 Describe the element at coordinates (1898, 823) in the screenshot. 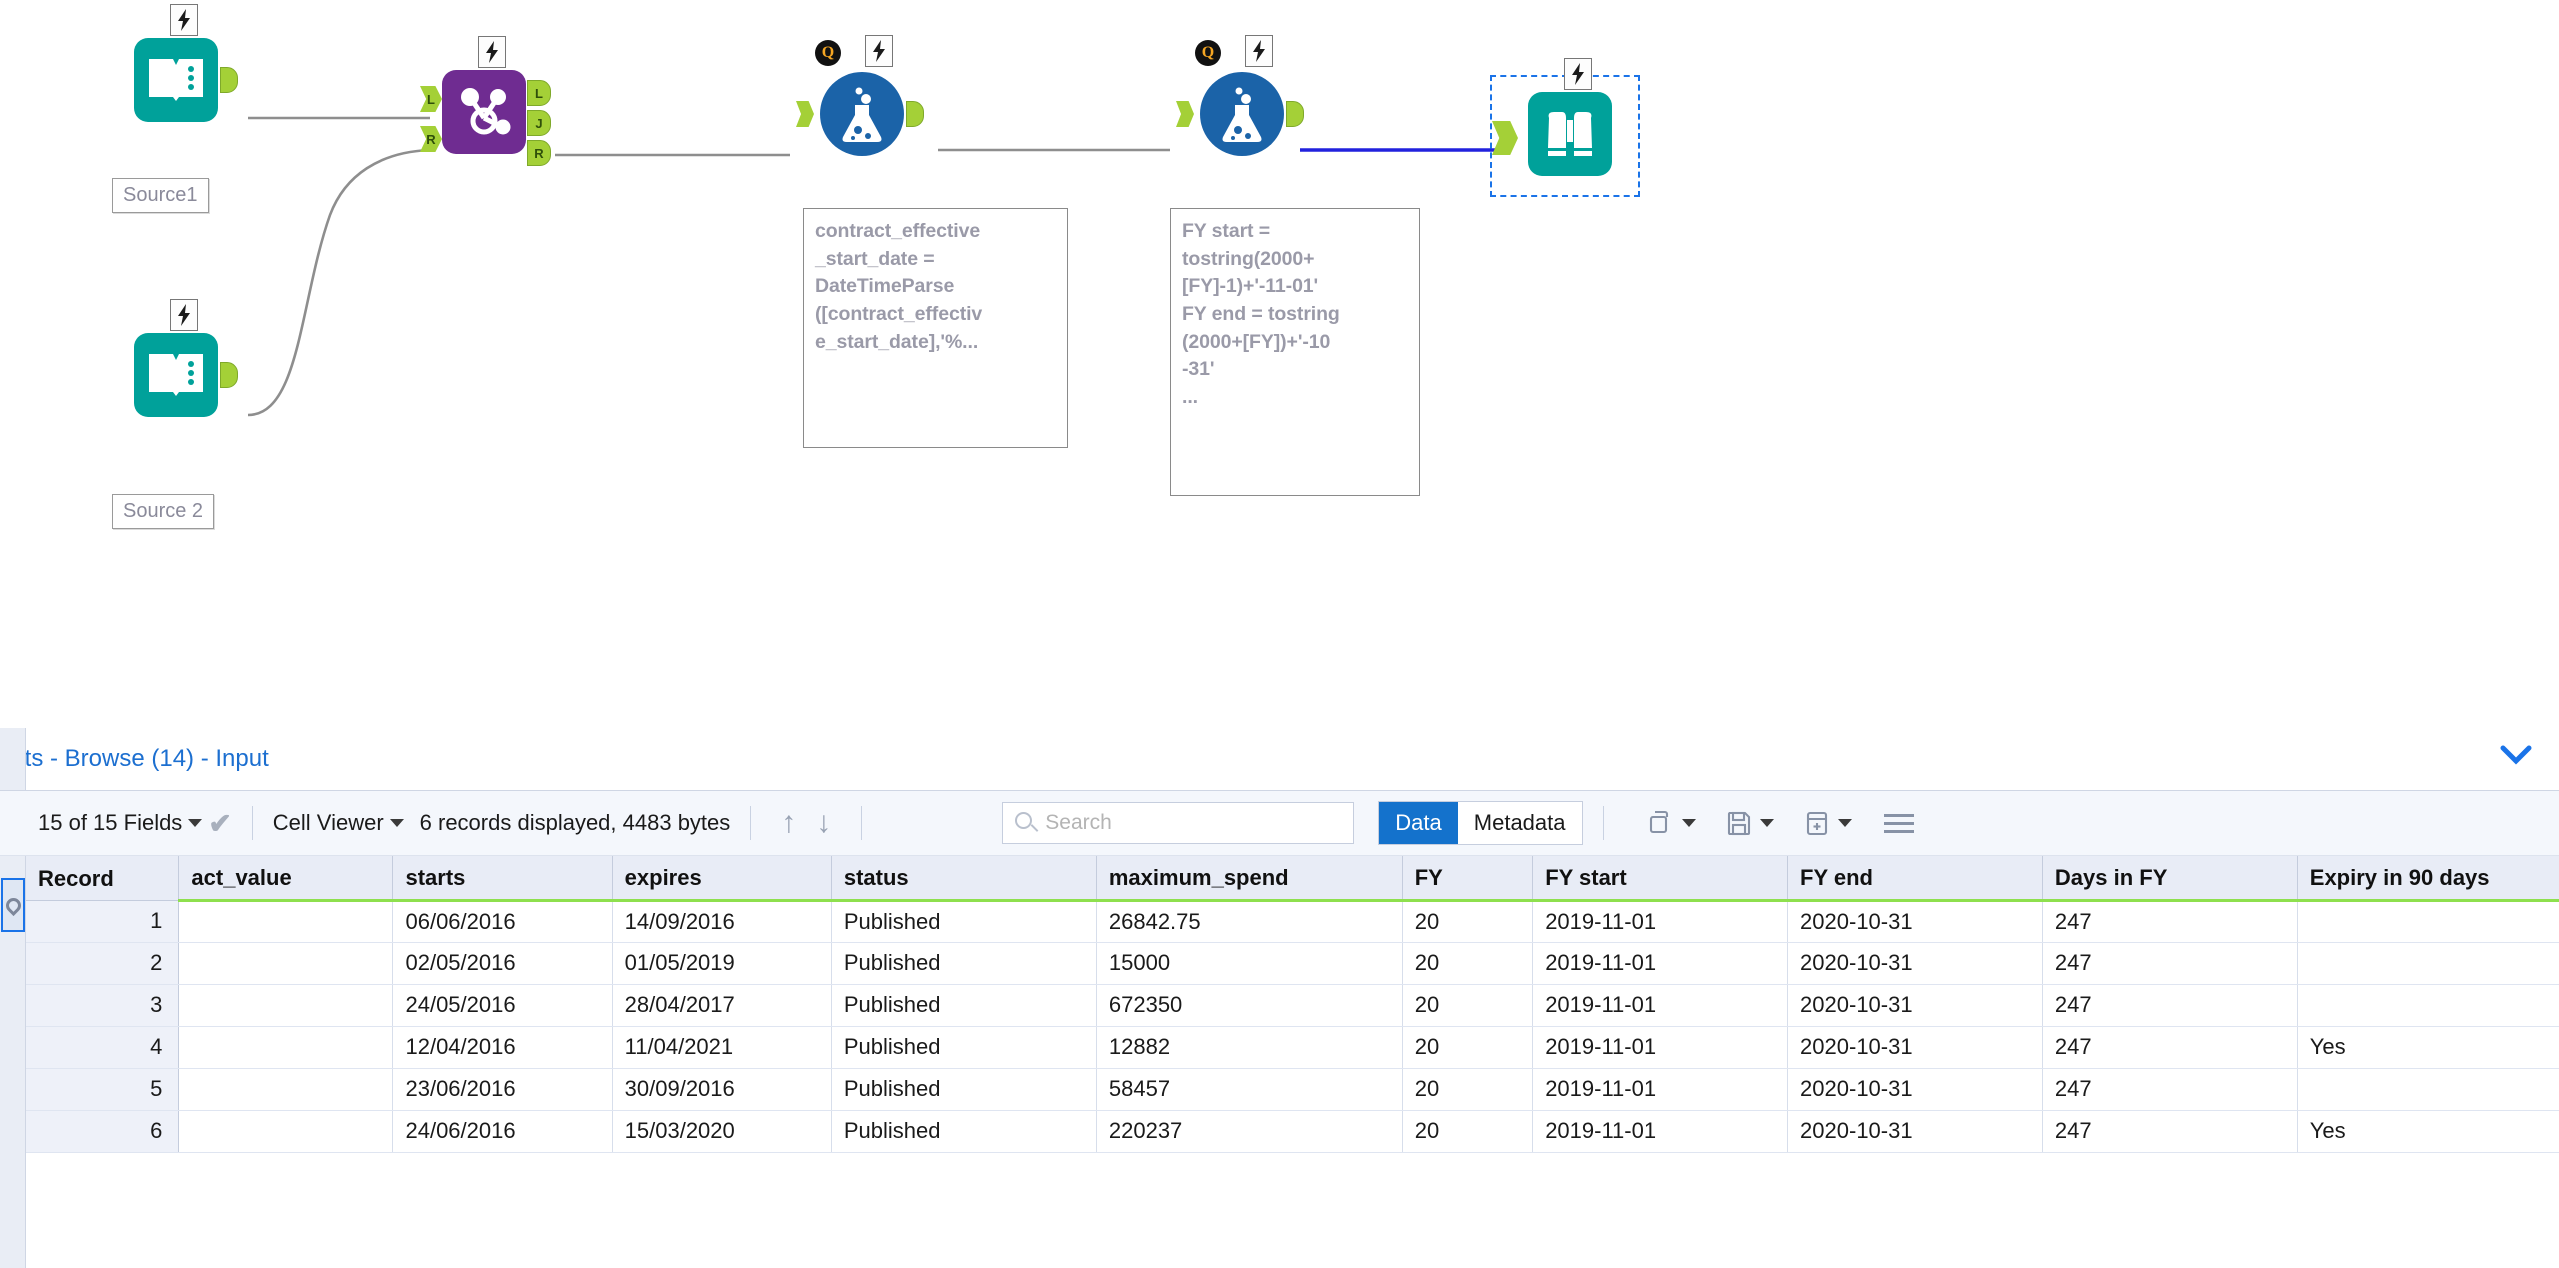

I see `menu-button` at that location.